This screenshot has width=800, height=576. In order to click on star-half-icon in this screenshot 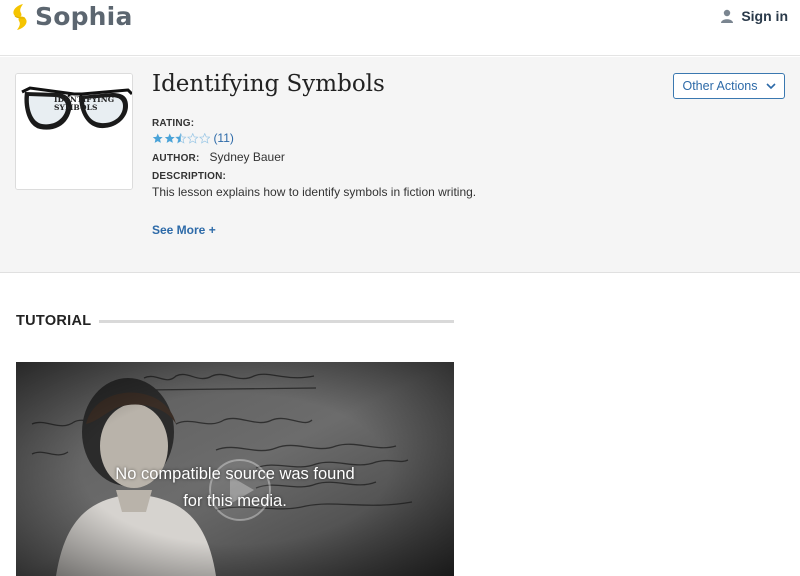, I will do `click(181, 138)`.